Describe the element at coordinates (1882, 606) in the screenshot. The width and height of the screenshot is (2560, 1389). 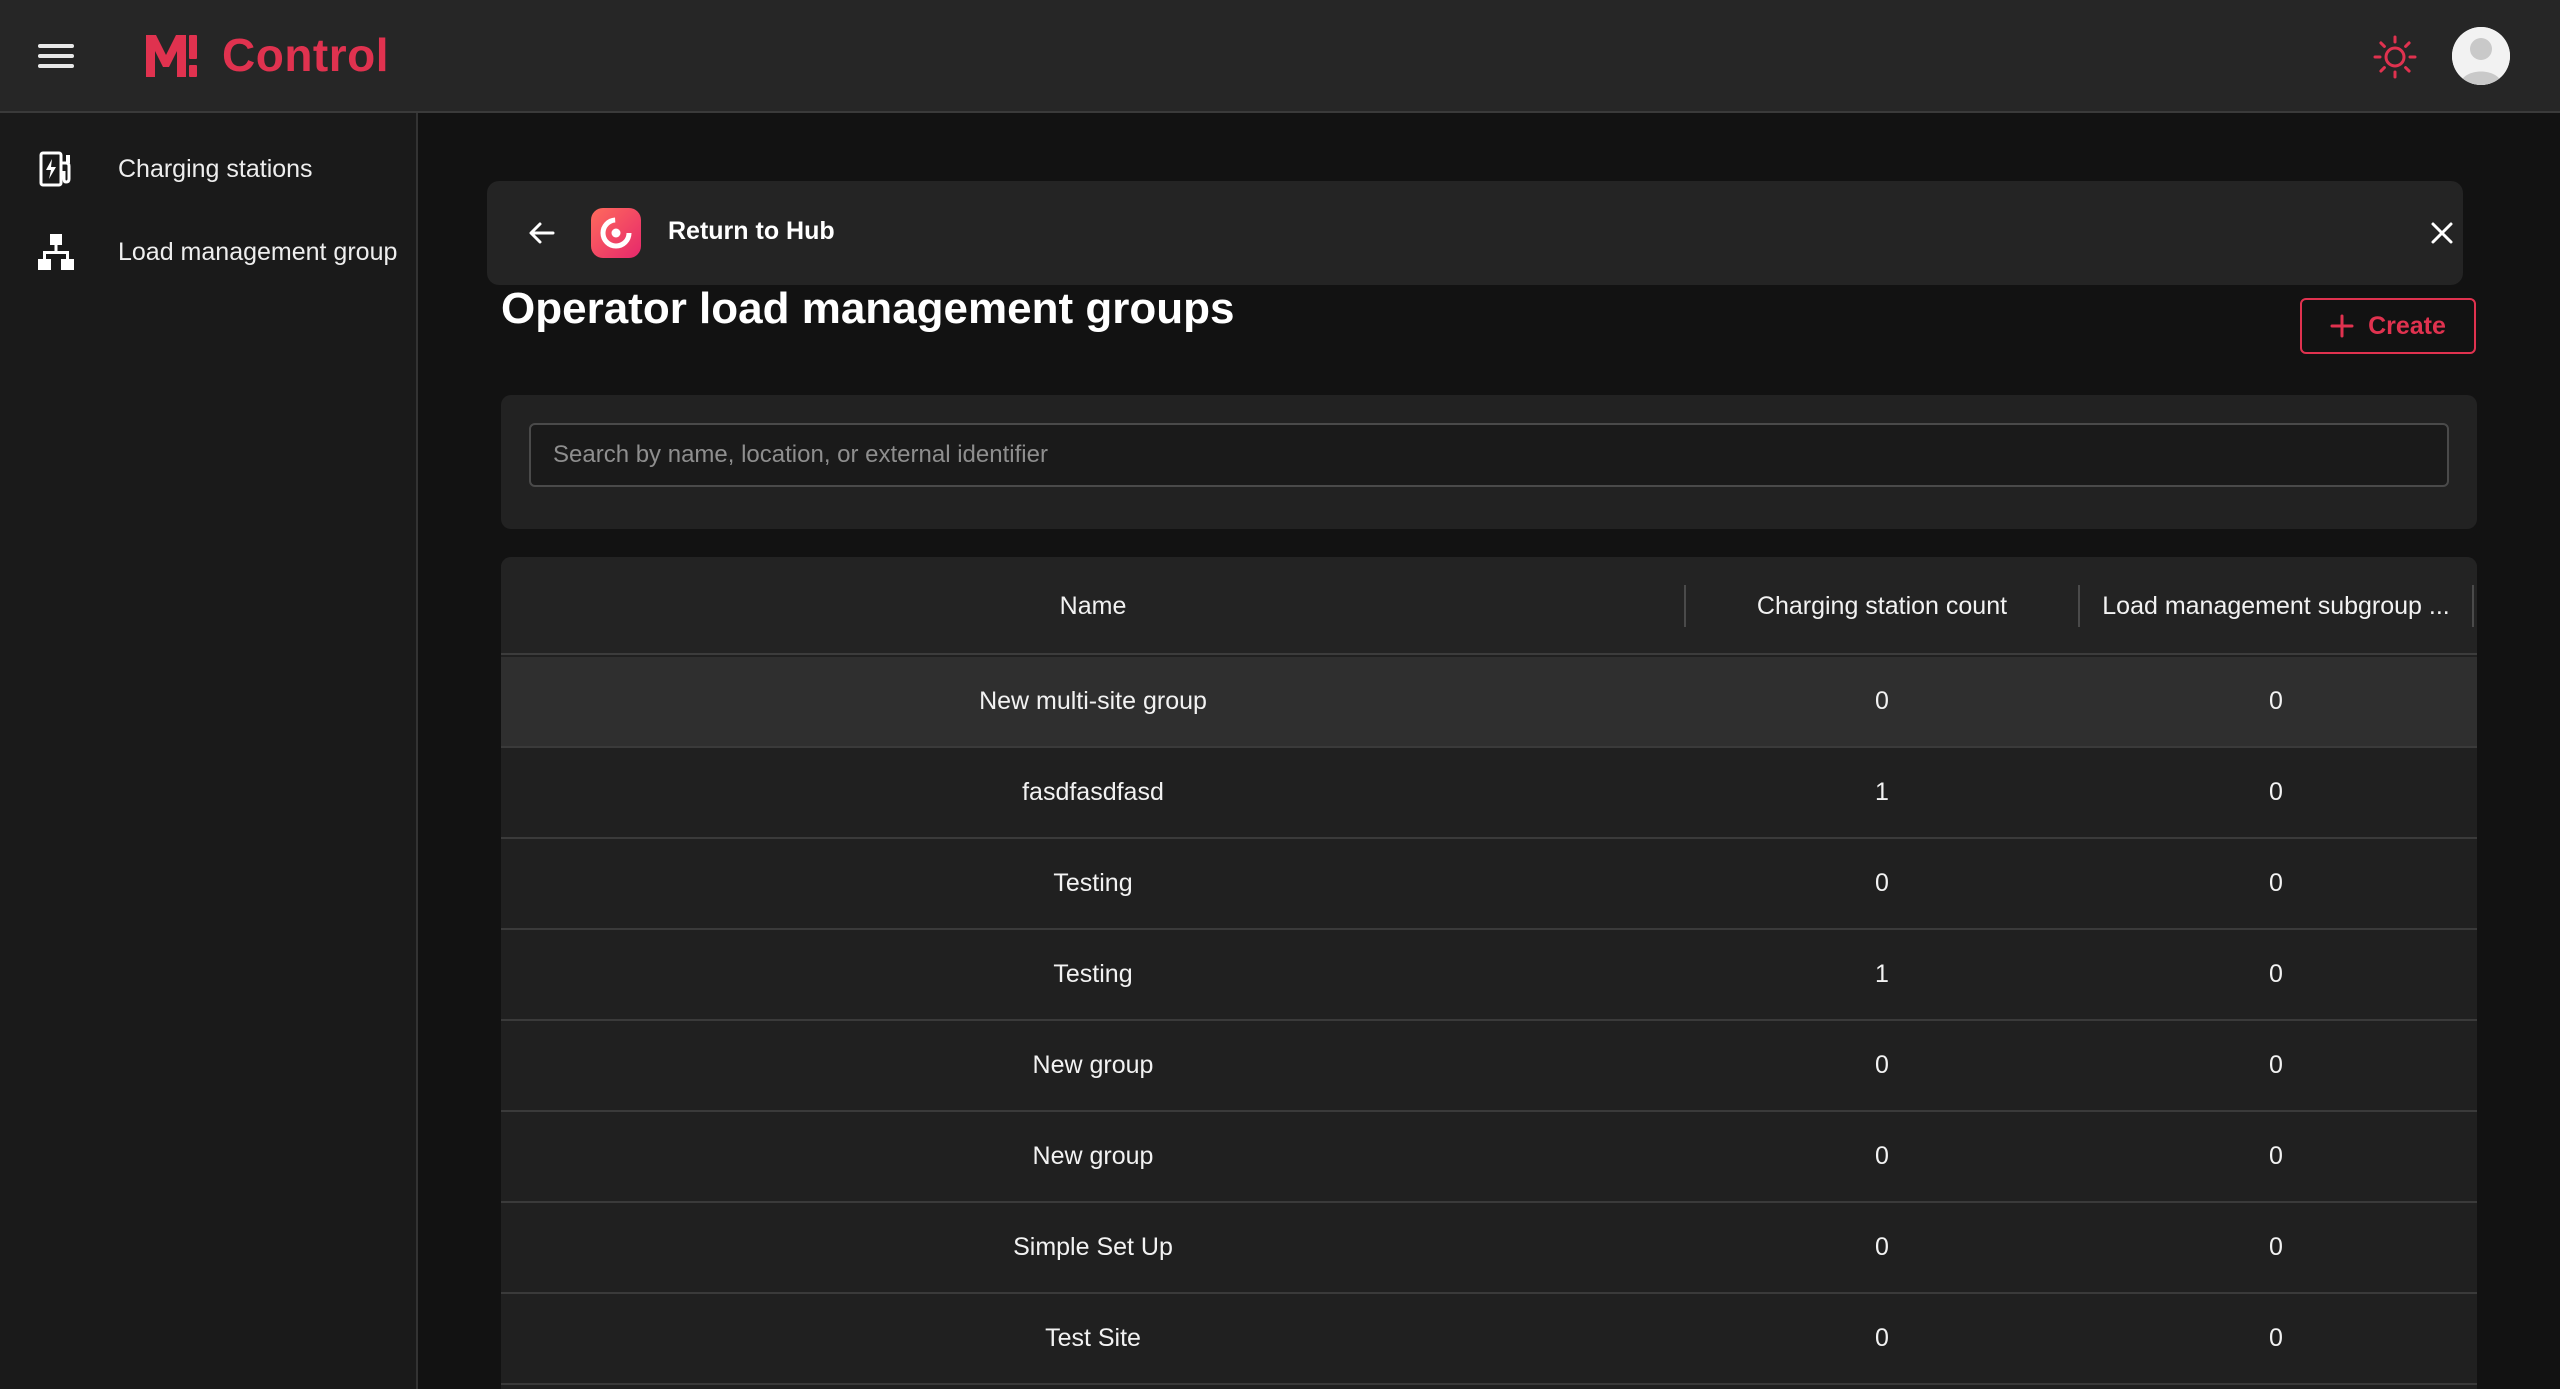
I see `column-header-charging-station-count: Charging station count` at that location.